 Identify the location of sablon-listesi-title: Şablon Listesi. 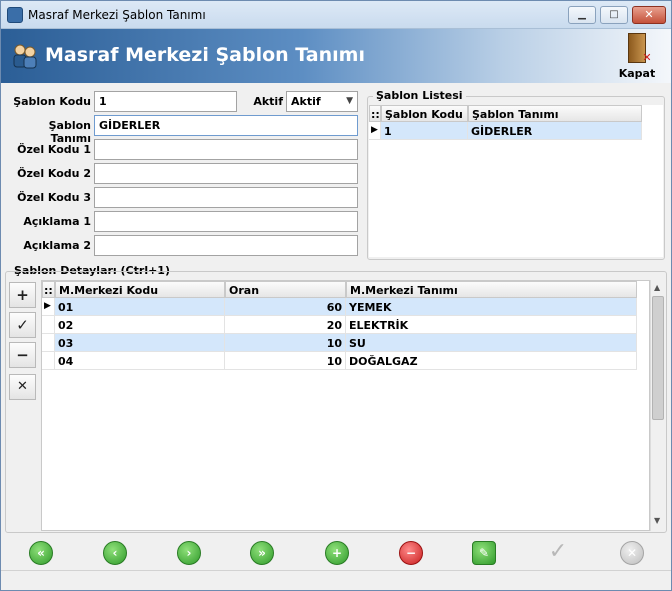
(419, 95).